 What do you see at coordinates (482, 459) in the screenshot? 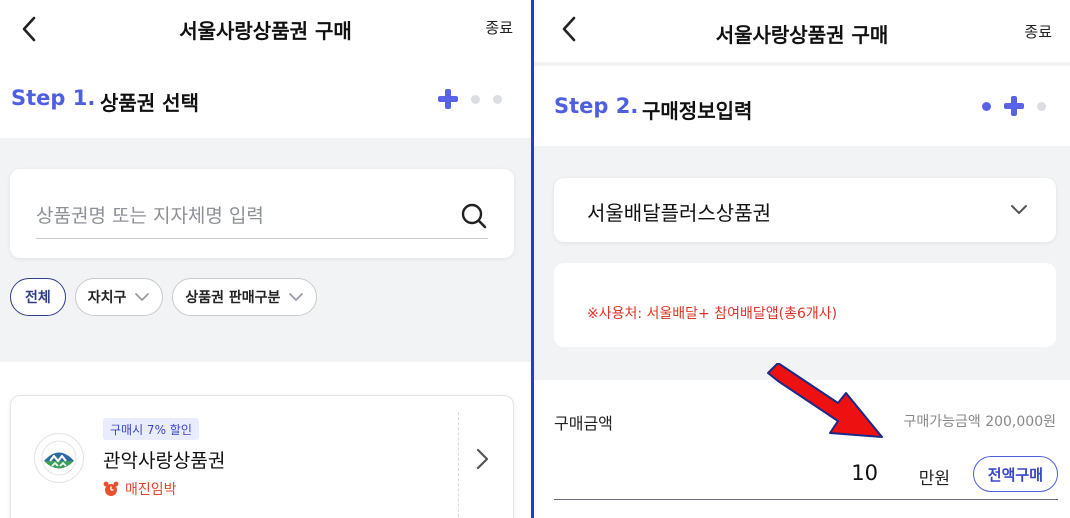
I see `chevron-right-icon` at bounding box center [482, 459].